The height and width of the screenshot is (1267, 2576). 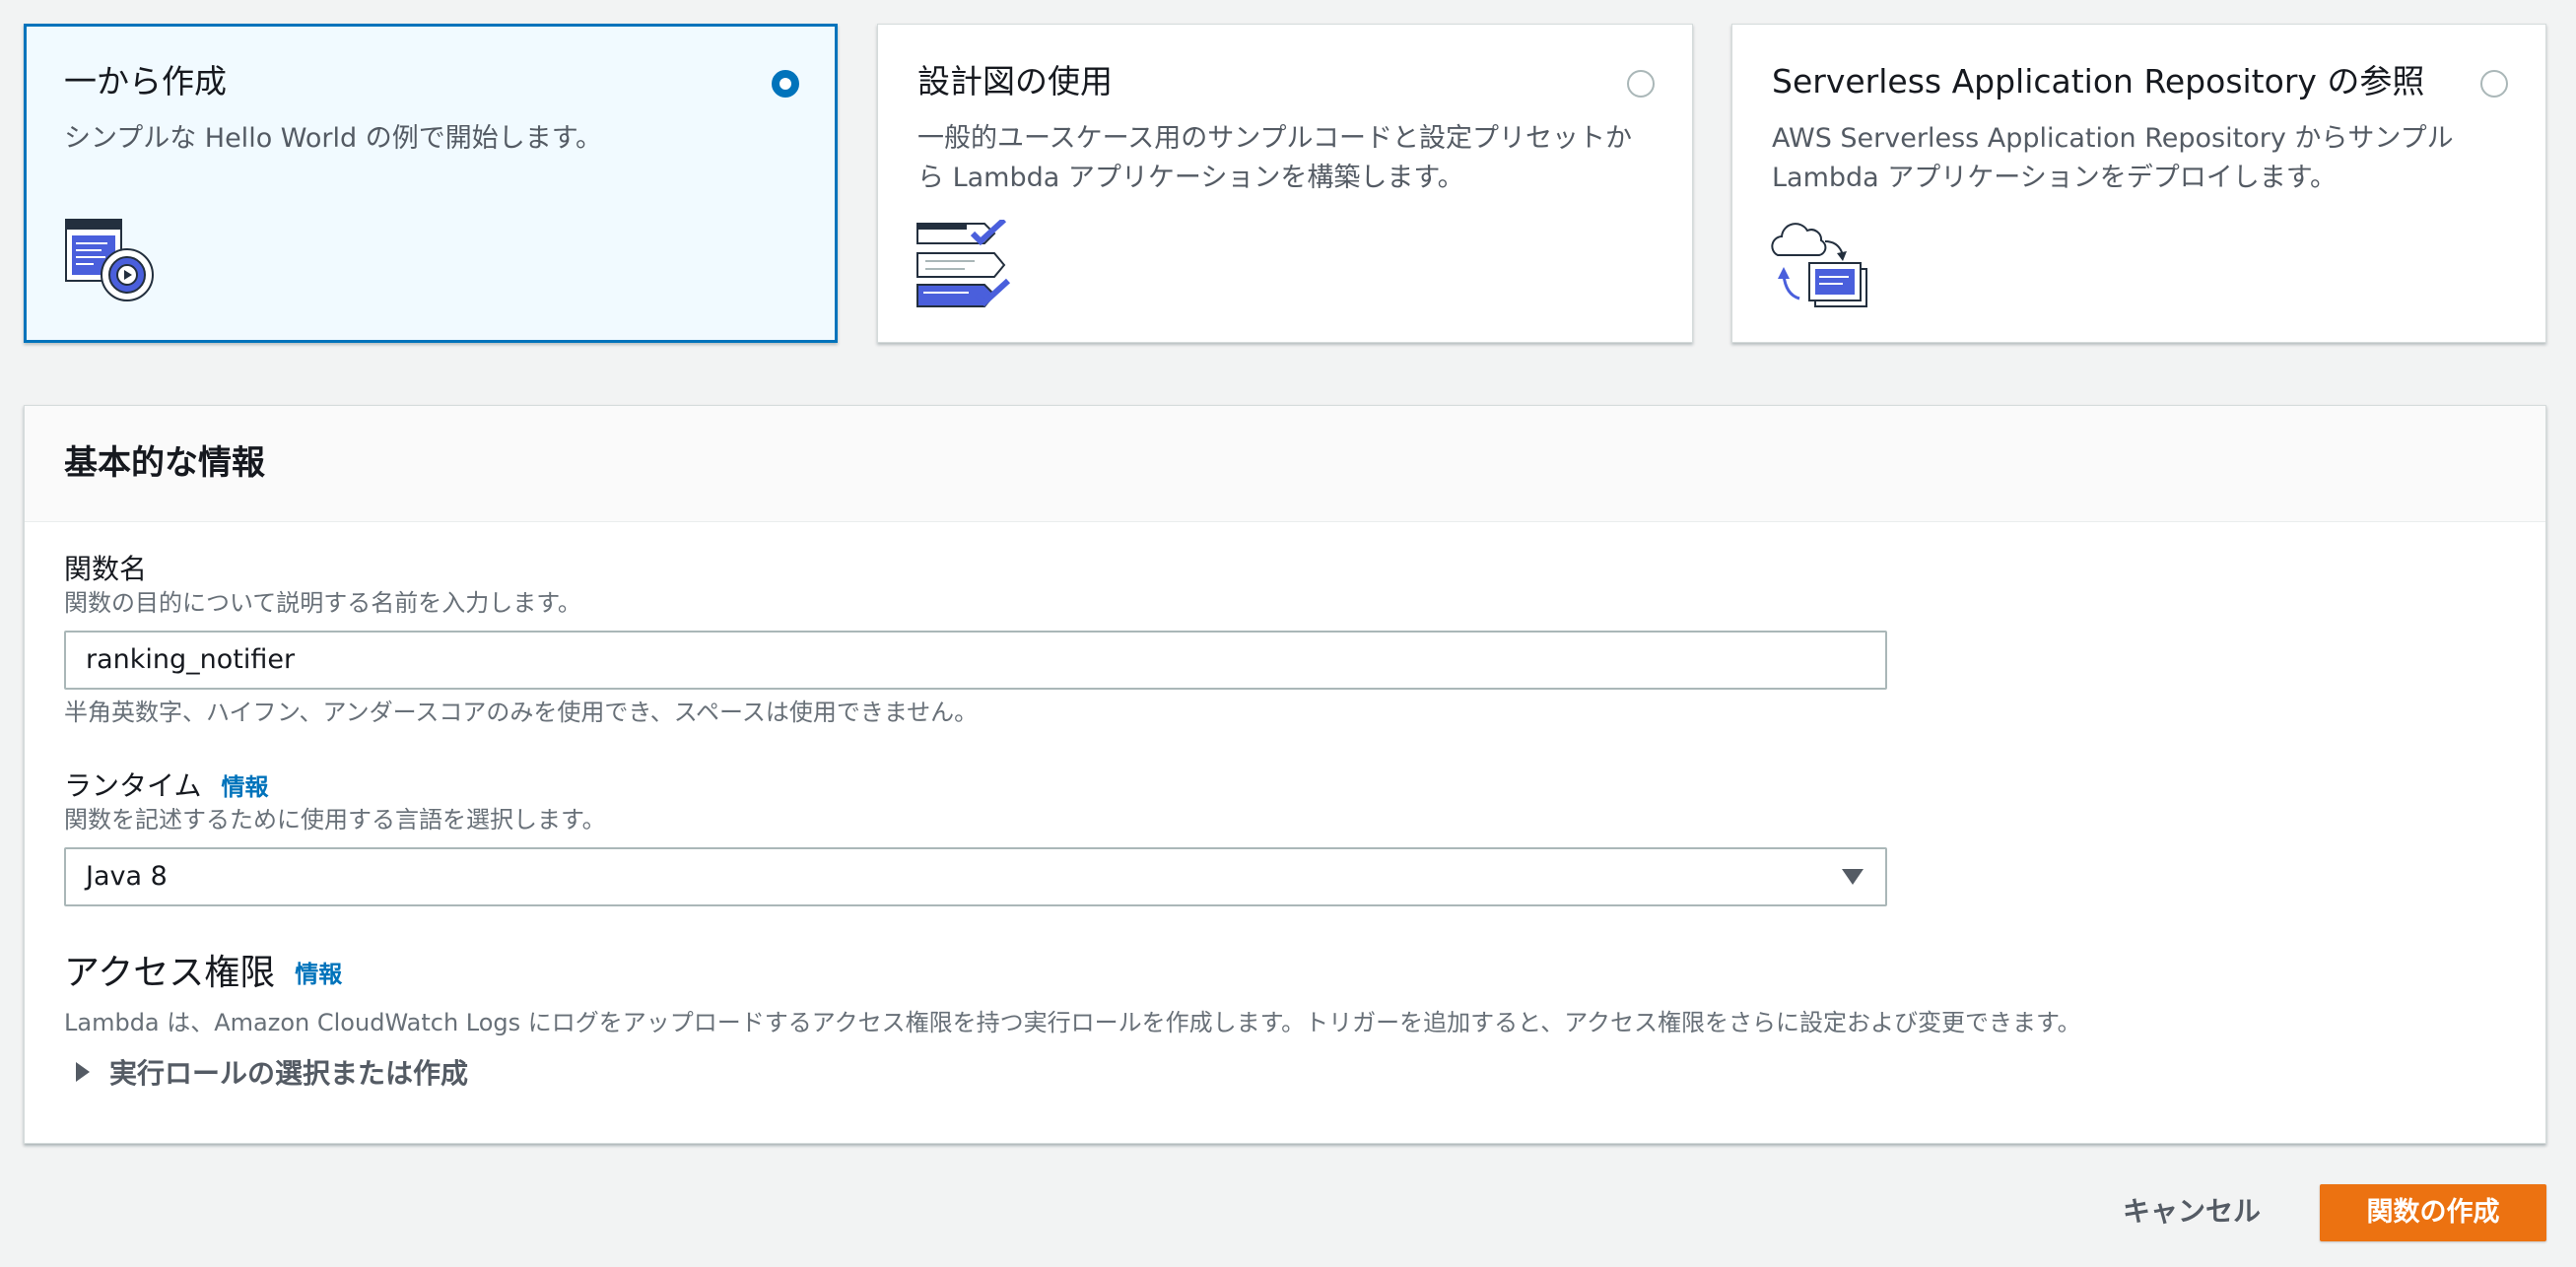 I want to click on function-name-label: 関数名, so click(x=106, y=569).